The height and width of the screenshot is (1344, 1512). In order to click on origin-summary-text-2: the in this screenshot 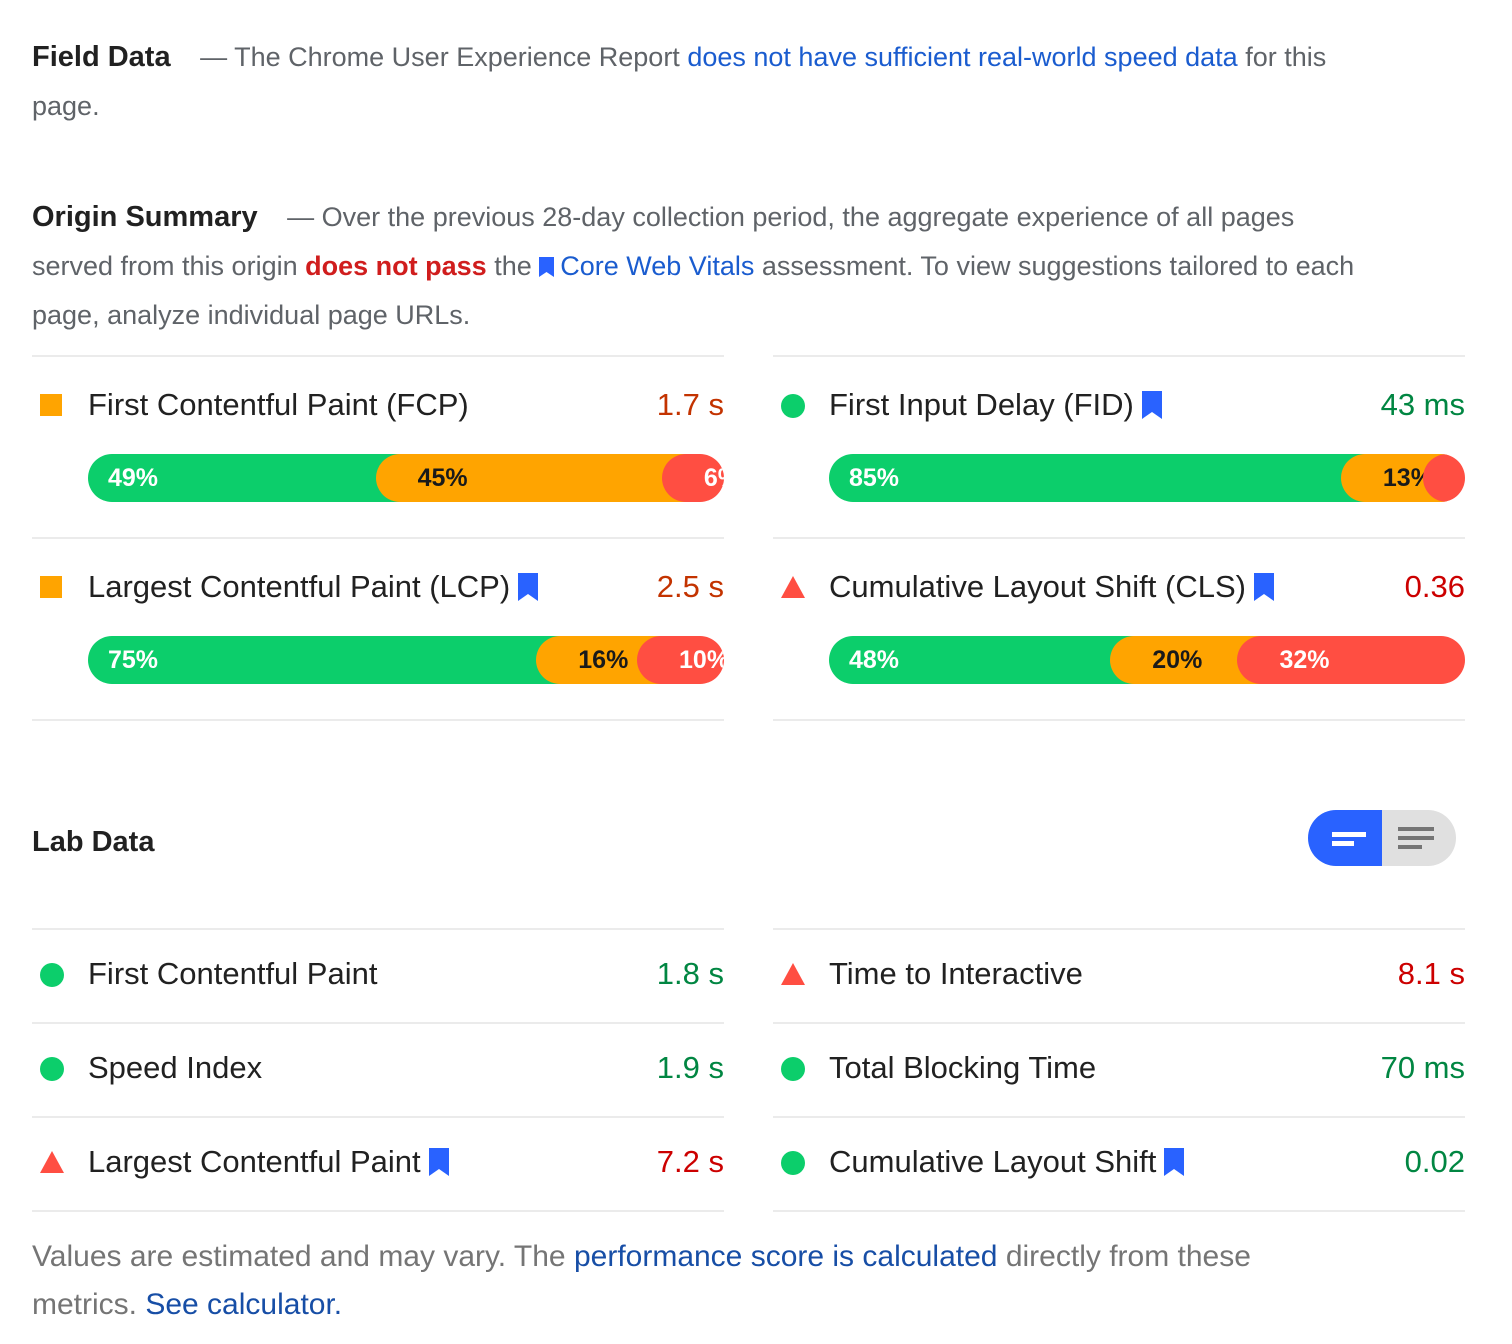, I will do `click(513, 266)`.